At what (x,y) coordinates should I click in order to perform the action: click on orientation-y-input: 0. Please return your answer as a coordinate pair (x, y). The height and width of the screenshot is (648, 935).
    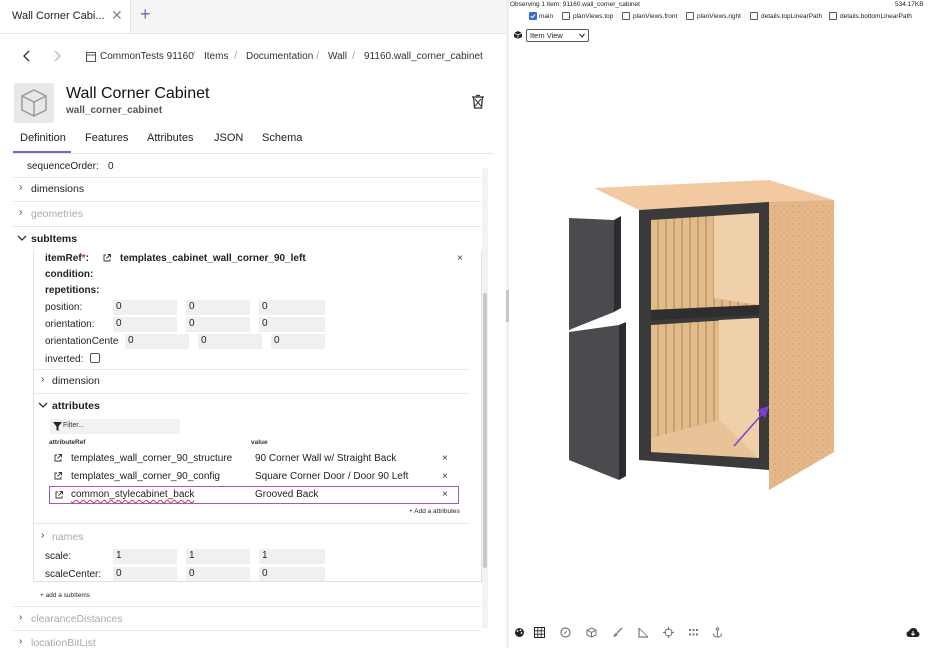
    Looking at the image, I should click on (218, 324).